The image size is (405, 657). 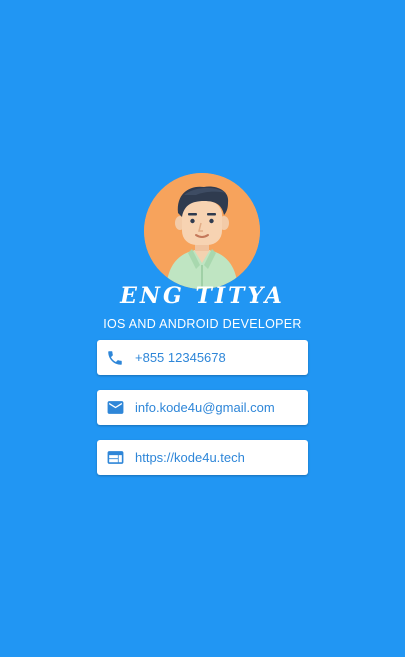 What do you see at coordinates (180, 357) in the screenshot?
I see `phone-text: +855 12345678` at bounding box center [180, 357].